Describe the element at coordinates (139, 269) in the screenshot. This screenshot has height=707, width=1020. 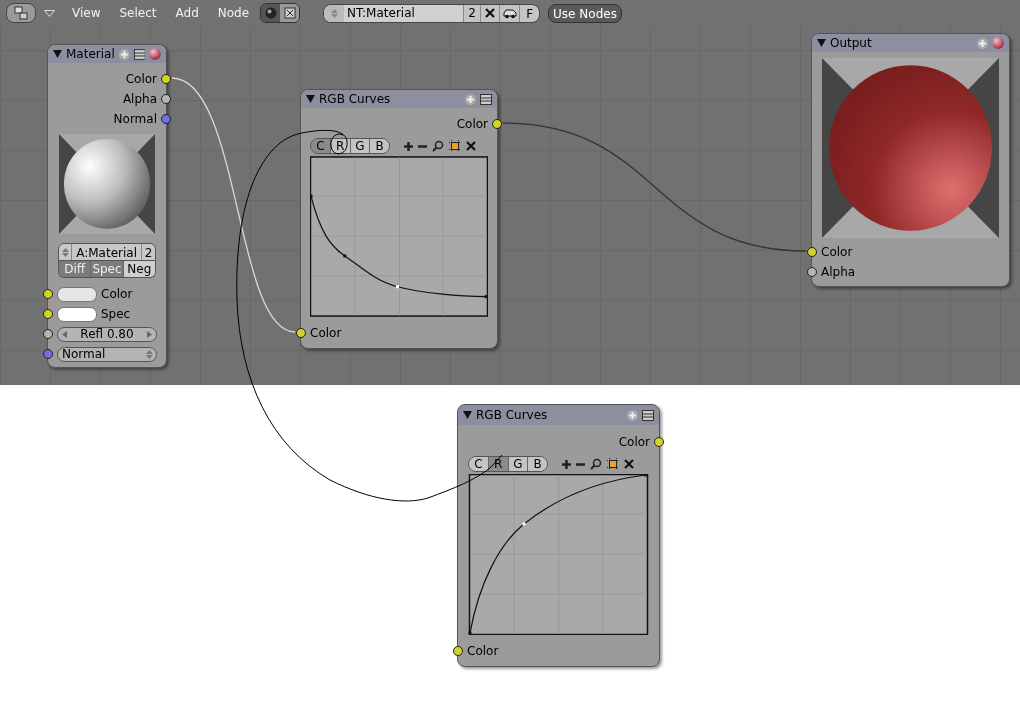
I see `toggle-button: Neg` at that location.